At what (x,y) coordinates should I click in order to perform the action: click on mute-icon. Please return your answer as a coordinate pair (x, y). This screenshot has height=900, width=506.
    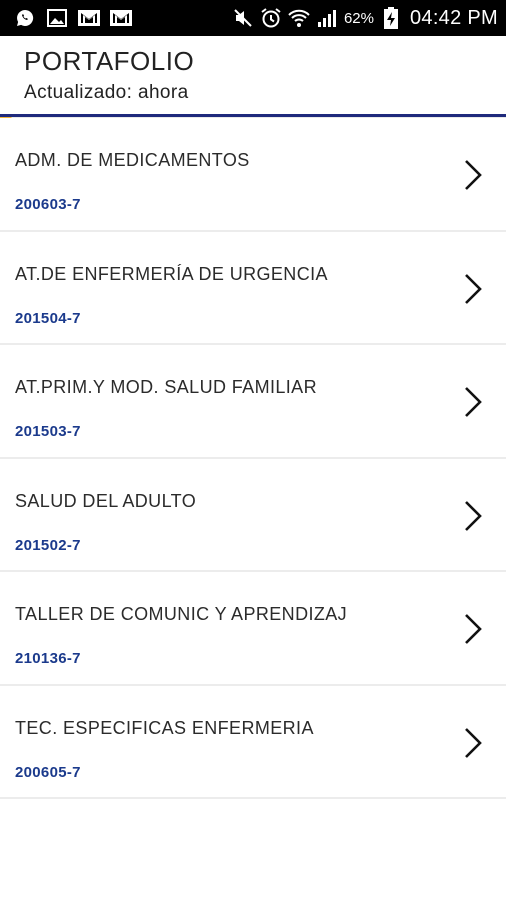
    Looking at the image, I should click on (243, 18).